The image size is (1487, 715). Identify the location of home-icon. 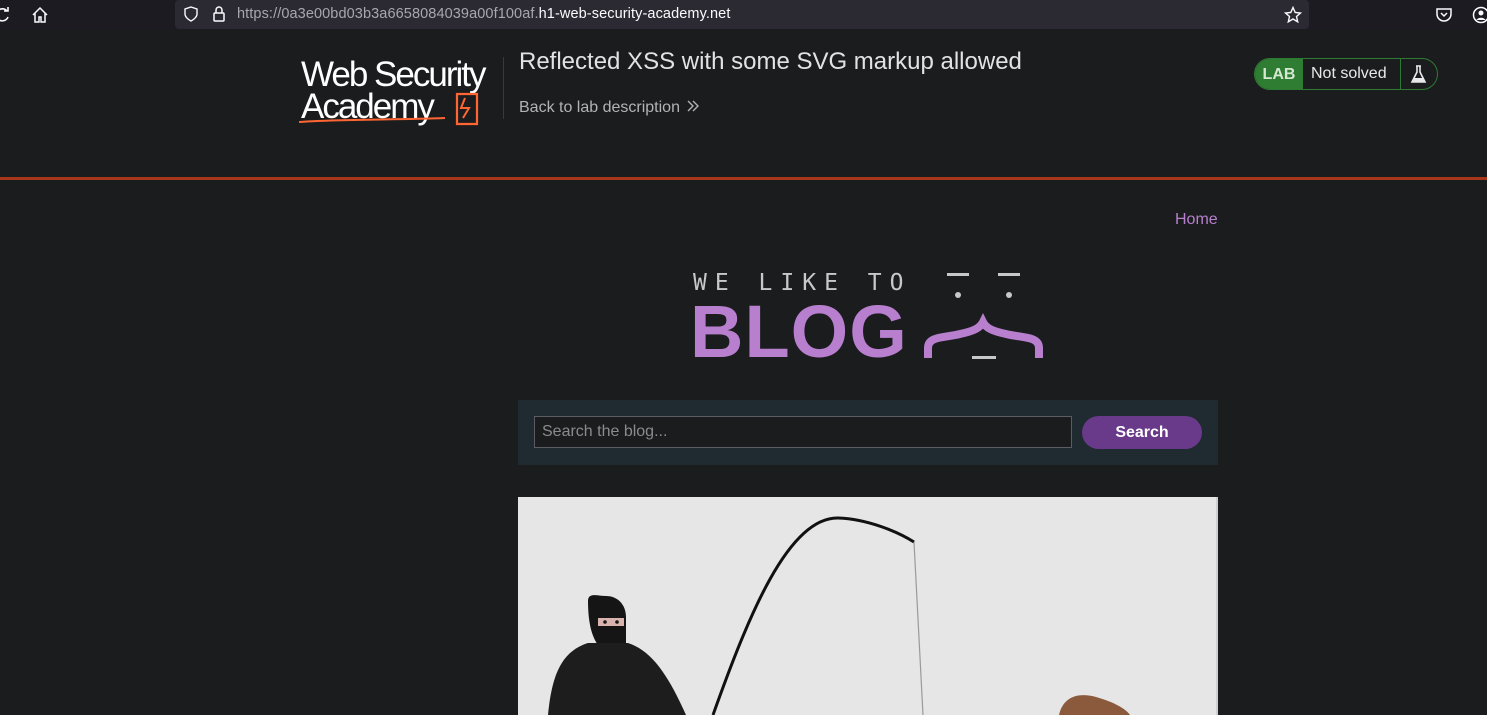
(40, 15).